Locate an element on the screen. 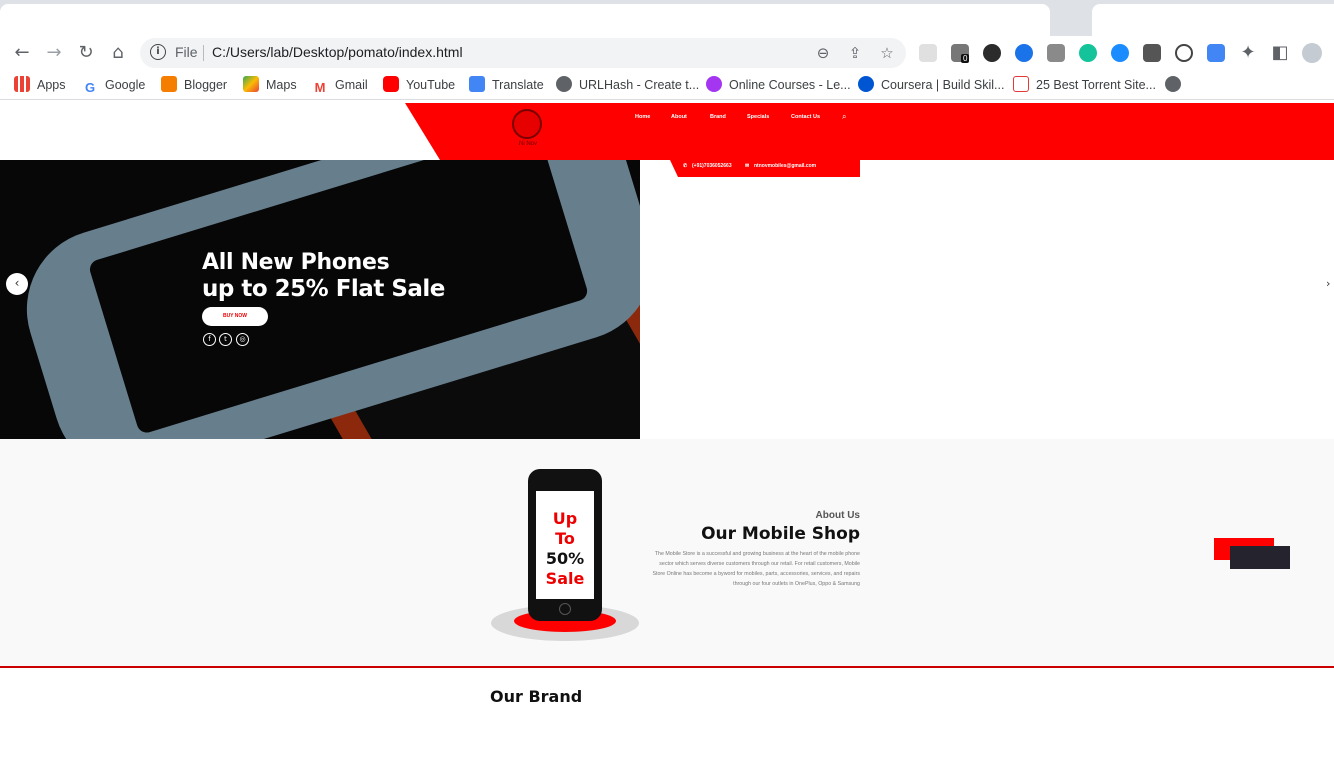 Image resolution: width=1334 pixels, height=770 pixels. sale-line-to: To is located at coordinates (565, 538).